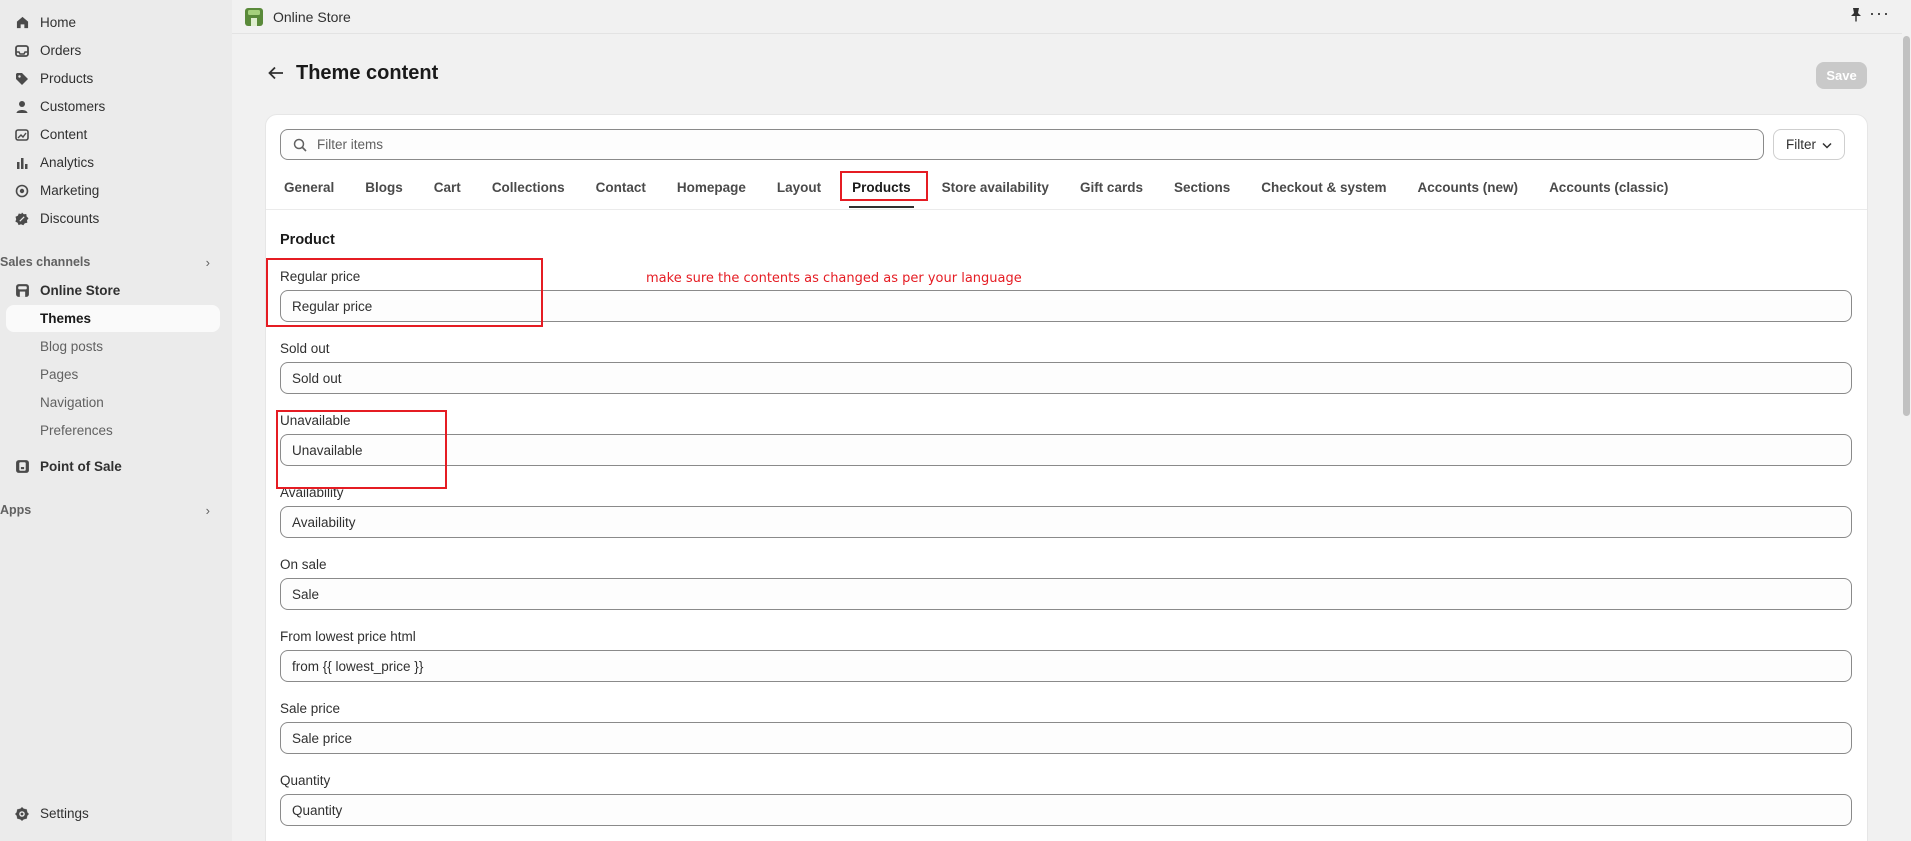 The height and width of the screenshot is (841, 1911). I want to click on store-icon, so click(22, 291).